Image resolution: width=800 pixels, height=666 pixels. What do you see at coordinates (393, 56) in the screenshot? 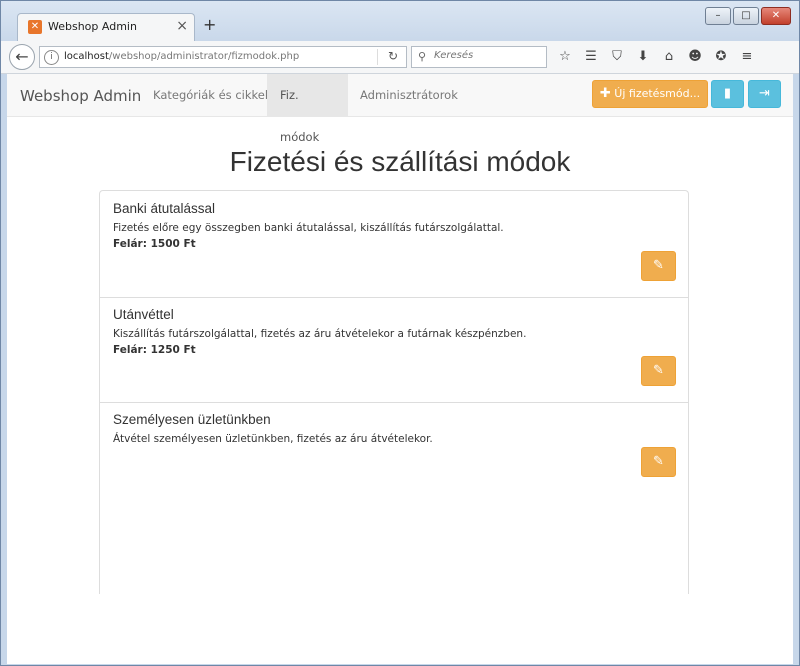
I see `reload-icon: ↻` at bounding box center [393, 56].